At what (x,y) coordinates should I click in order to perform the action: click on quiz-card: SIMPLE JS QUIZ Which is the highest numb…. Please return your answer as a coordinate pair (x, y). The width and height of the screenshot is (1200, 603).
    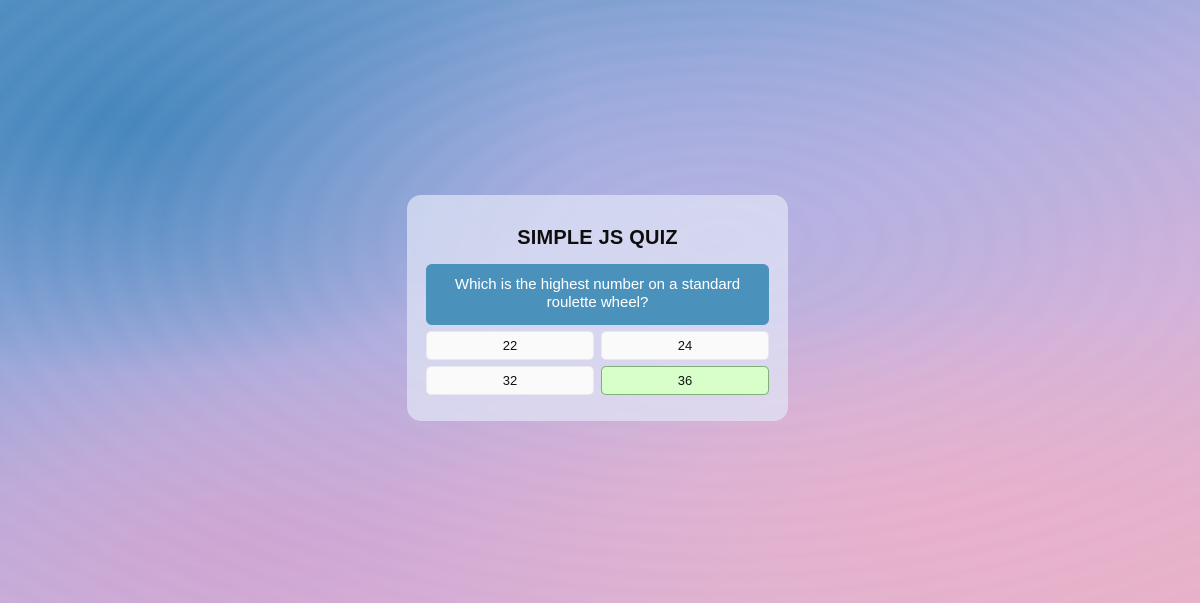
    Looking at the image, I should click on (597, 308).